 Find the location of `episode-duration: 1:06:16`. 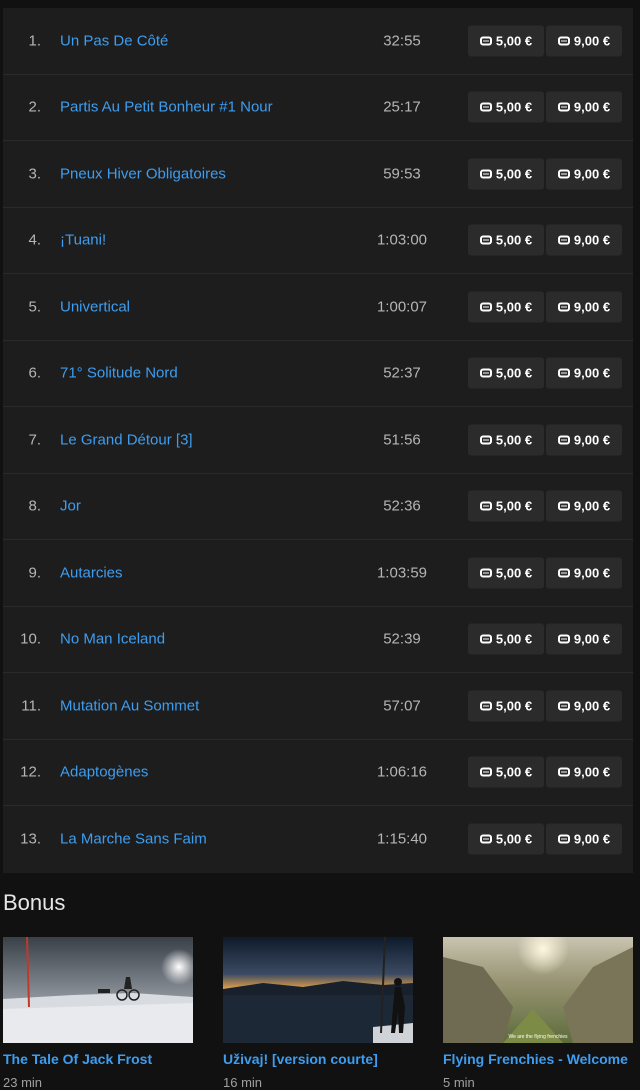

episode-duration: 1:06:16 is located at coordinates (402, 772).